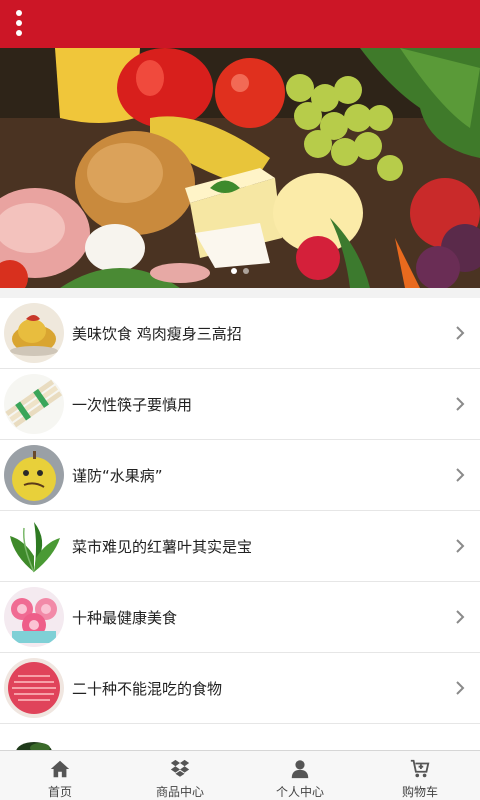  I want to click on vegetable-thumbnail, so click(34, 744).